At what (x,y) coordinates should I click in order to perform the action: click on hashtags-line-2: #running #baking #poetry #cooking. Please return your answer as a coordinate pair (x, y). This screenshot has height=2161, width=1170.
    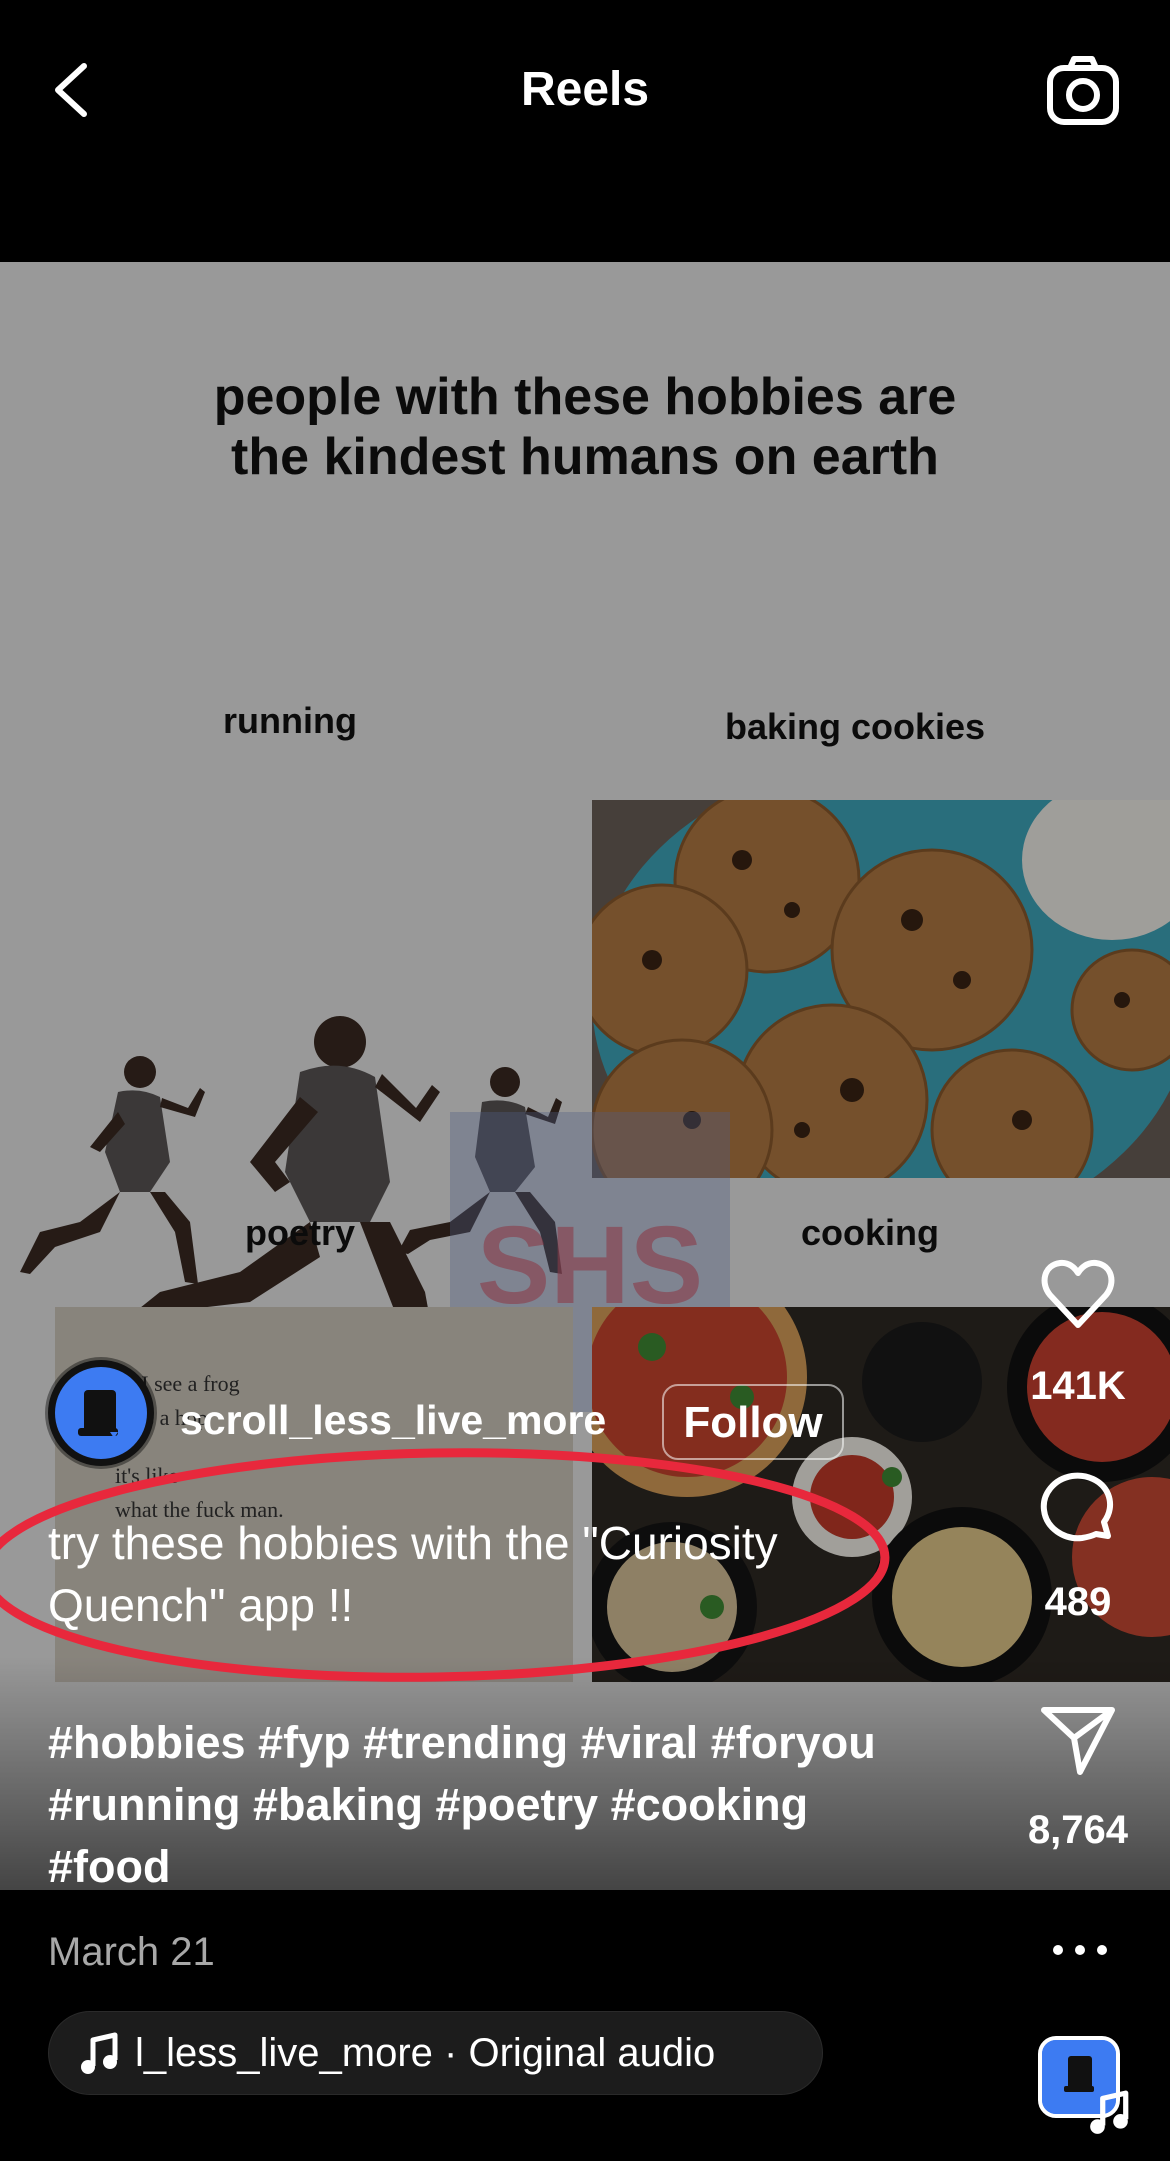
    Looking at the image, I should click on (428, 1804).